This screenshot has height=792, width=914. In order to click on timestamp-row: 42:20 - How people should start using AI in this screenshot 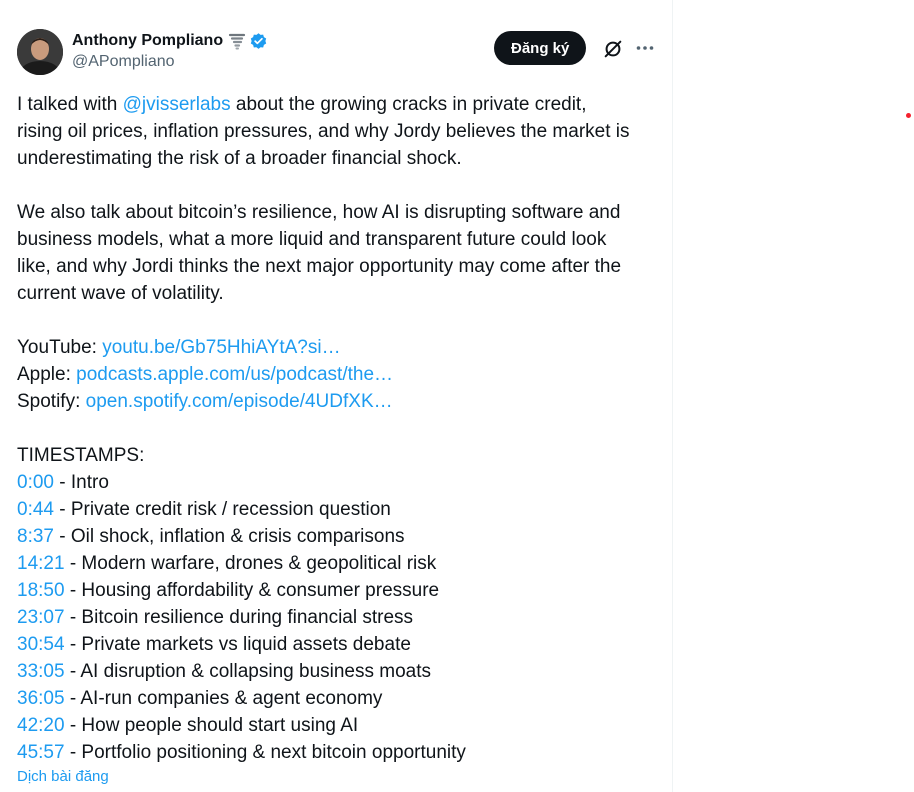, I will do `click(342, 725)`.